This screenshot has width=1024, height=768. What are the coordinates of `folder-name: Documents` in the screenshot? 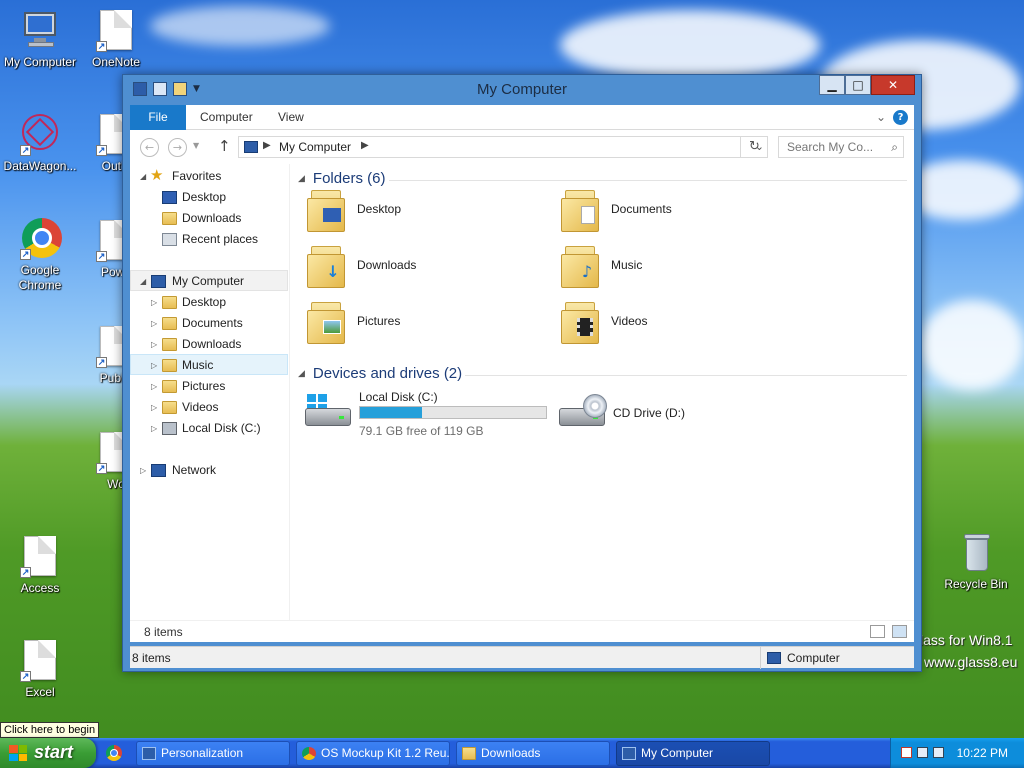 It's located at (641, 209).